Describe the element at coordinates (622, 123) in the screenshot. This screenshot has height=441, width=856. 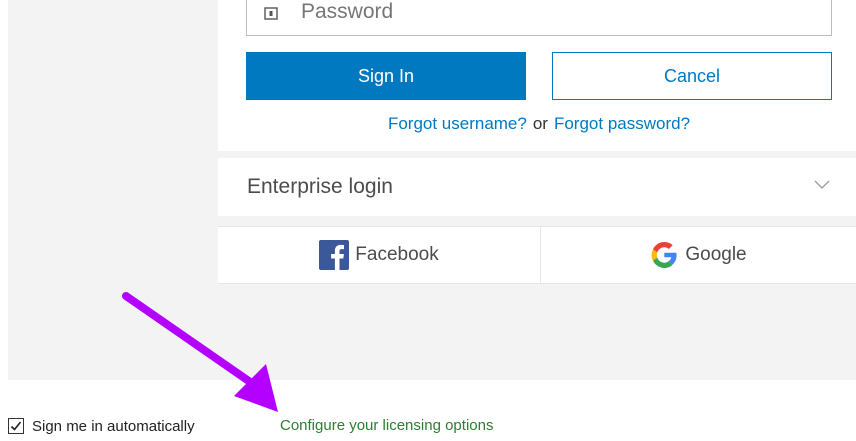
I see `forgot-password-link: Forgot password?` at that location.